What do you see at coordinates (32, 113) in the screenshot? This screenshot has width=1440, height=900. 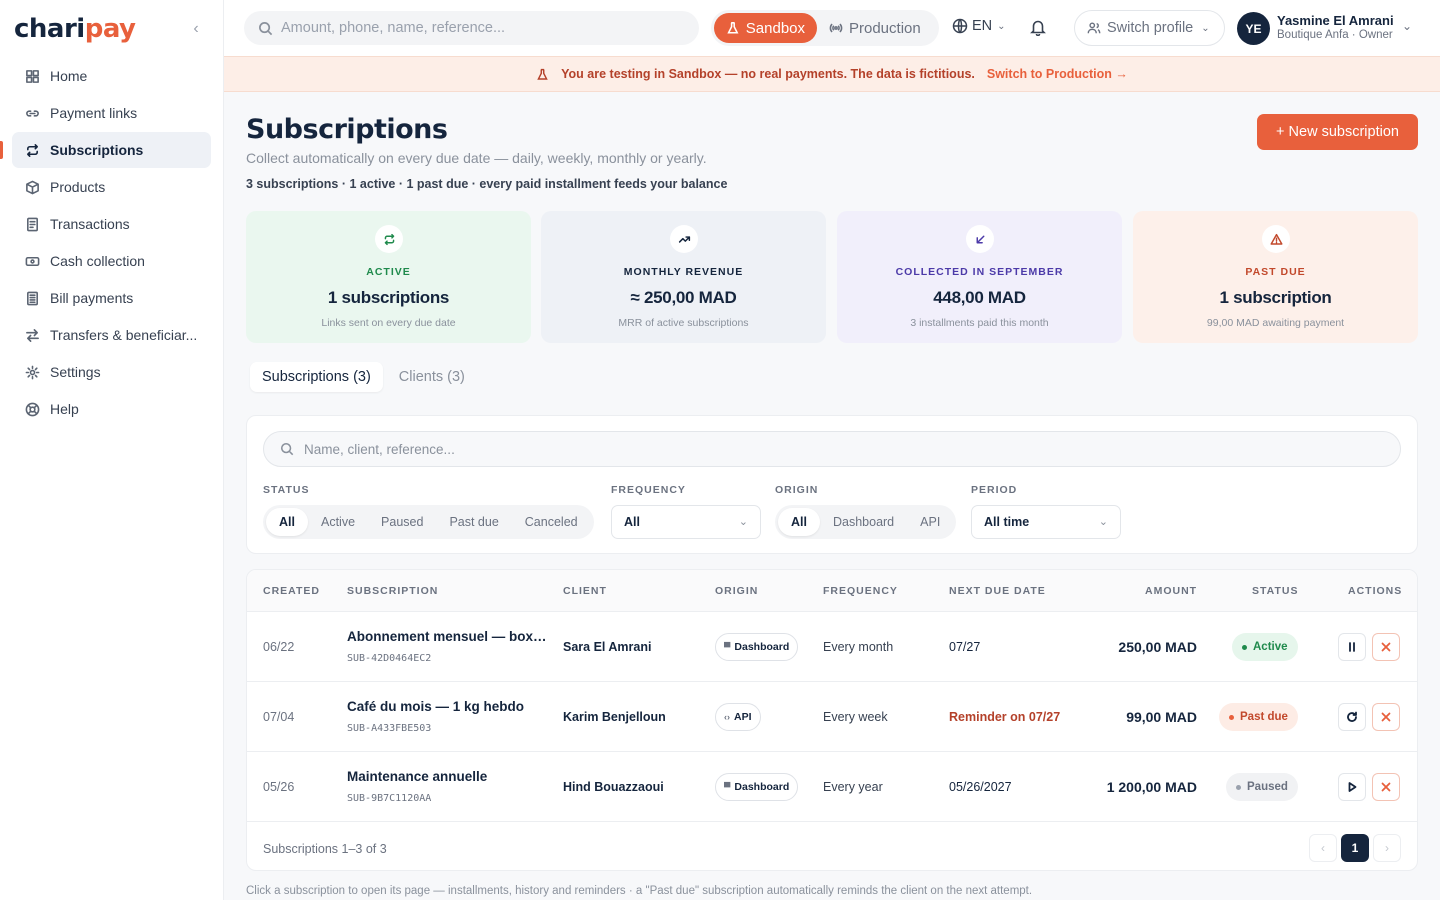 I see `link-icon` at bounding box center [32, 113].